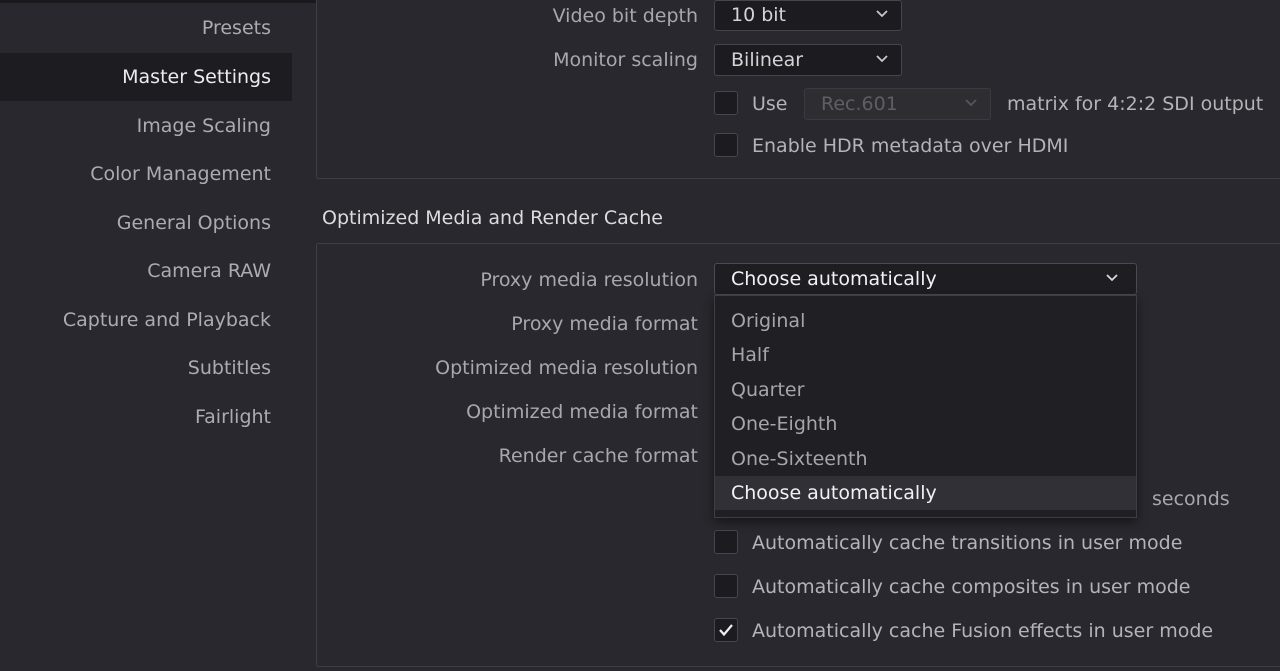 The width and height of the screenshot is (1280, 671). What do you see at coordinates (726, 145) in the screenshot?
I see `hdr-metadata-checkbox` at bounding box center [726, 145].